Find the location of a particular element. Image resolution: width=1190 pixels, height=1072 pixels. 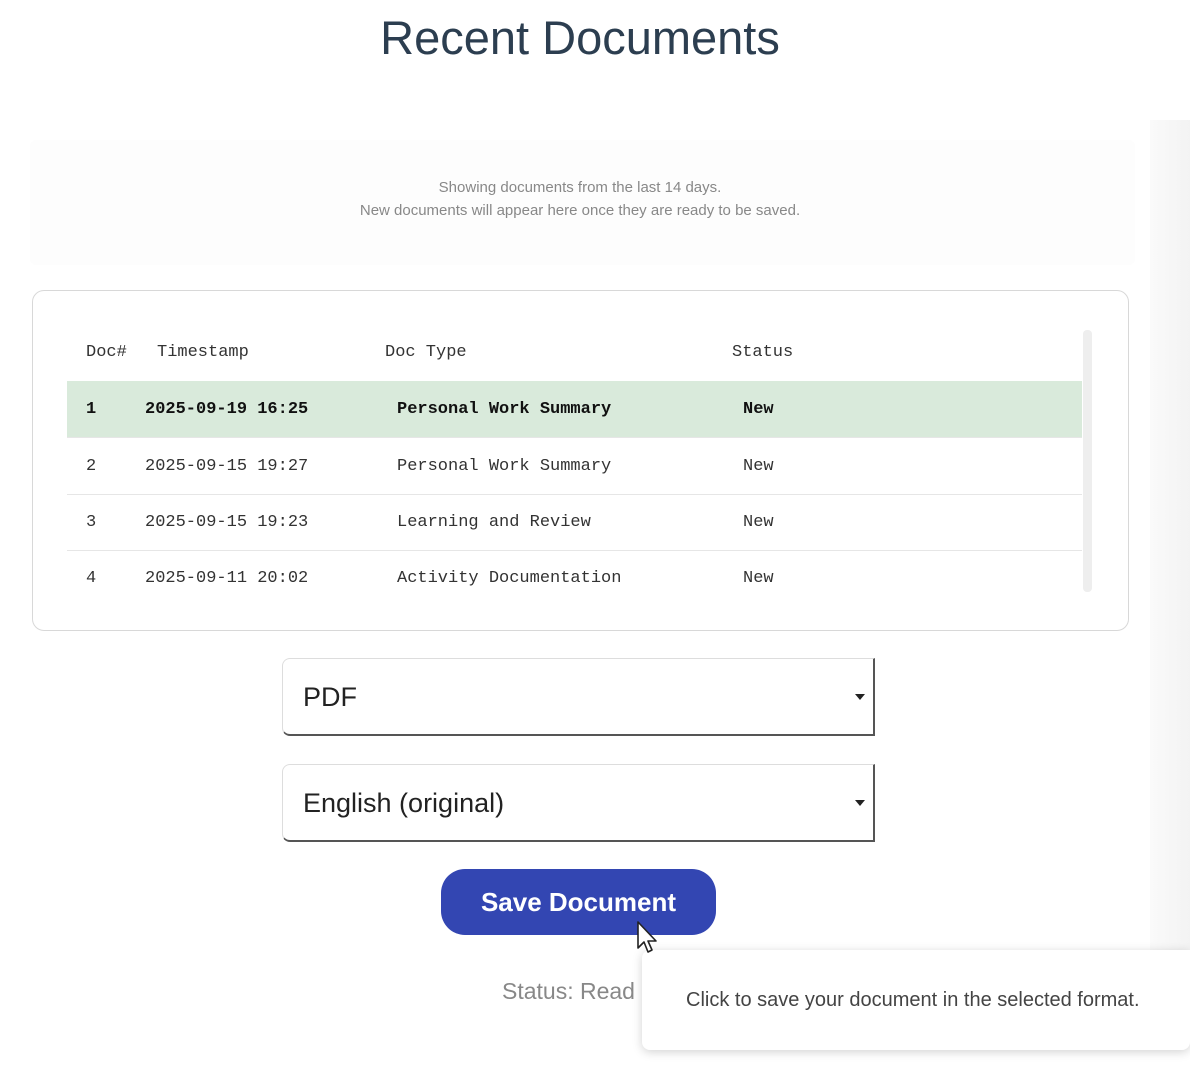

language-select-value: English (original) is located at coordinates (404, 803).